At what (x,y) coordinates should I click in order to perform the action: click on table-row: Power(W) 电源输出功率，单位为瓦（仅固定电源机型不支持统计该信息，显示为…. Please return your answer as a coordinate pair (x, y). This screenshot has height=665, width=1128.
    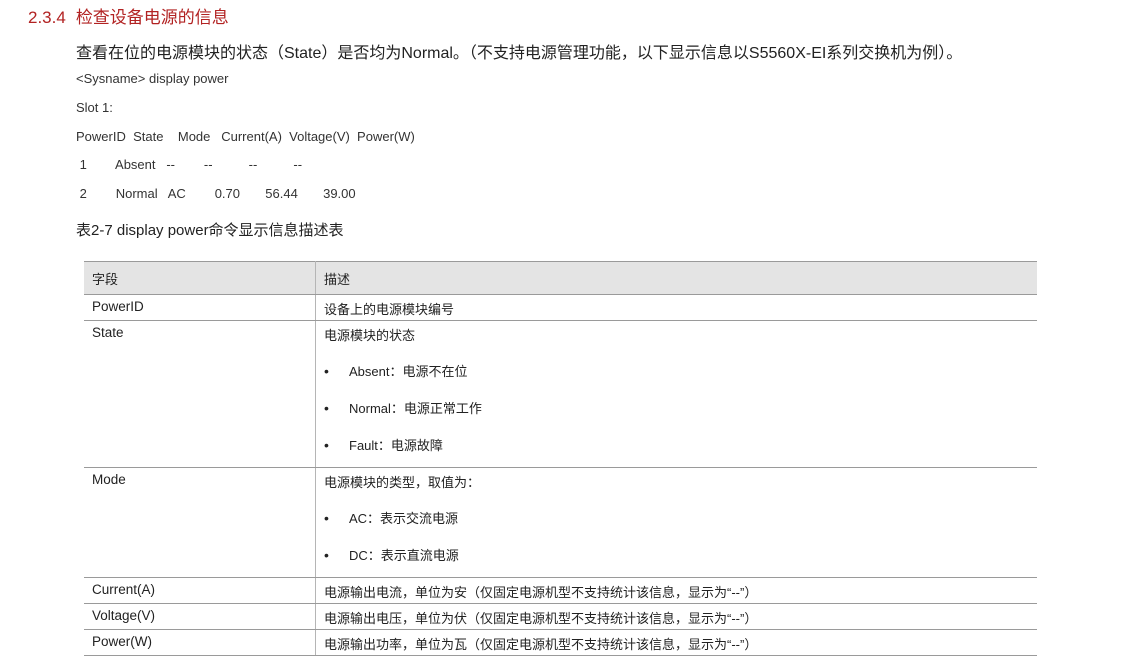
    Looking at the image, I should click on (560, 642).